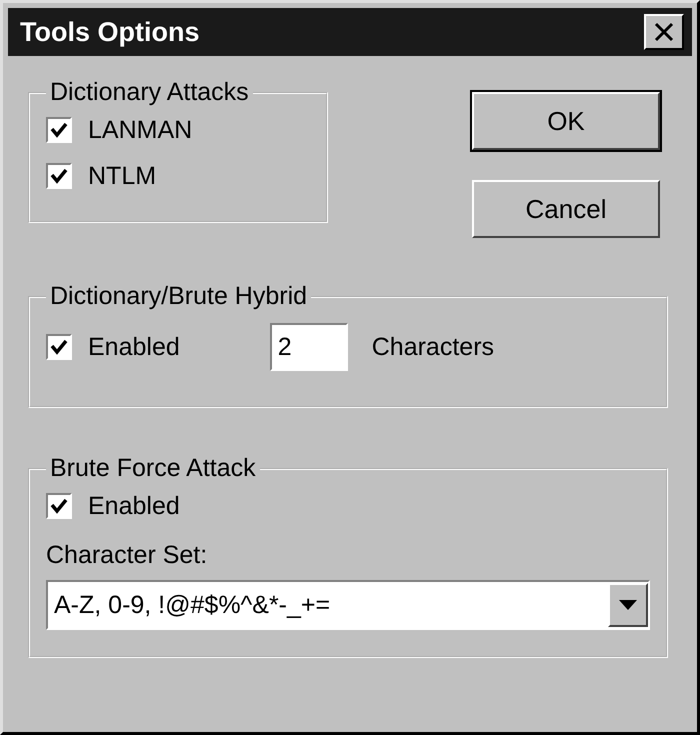 This screenshot has width=700, height=735. I want to click on checkbox-label: LANMAN, so click(140, 130).